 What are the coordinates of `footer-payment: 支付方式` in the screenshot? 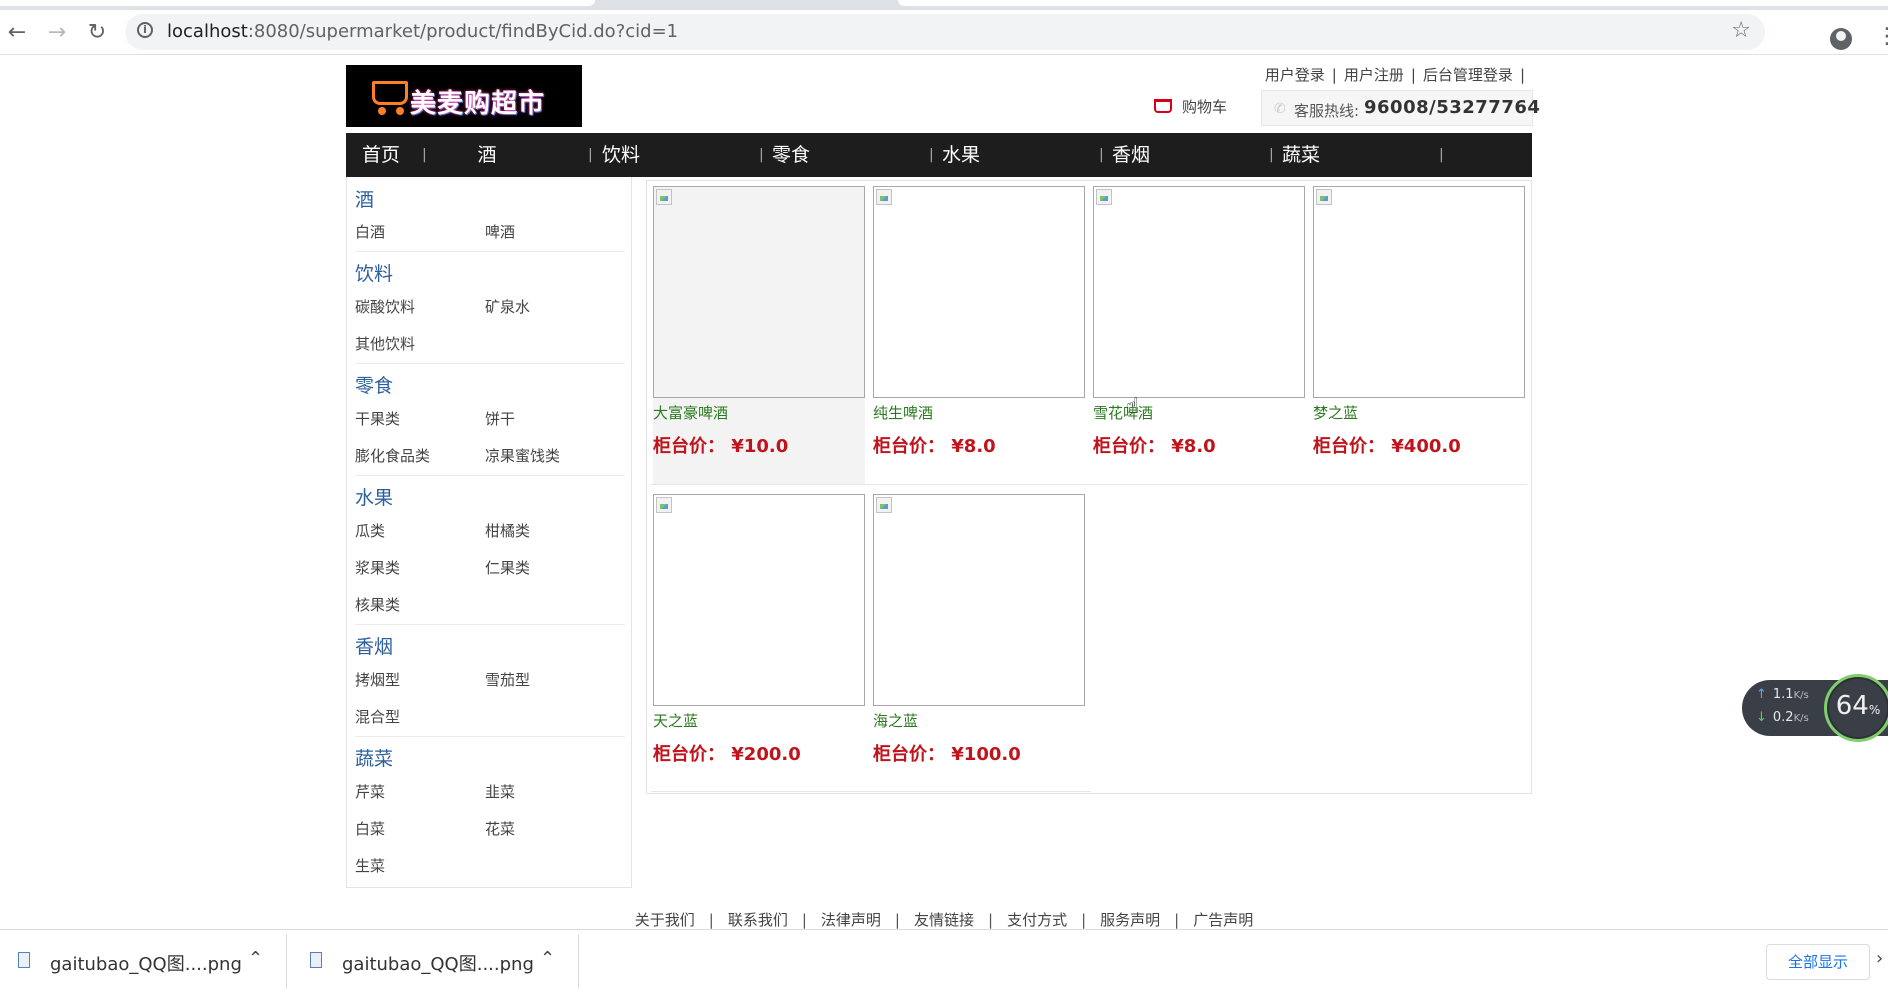 It's located at (1037, 920).